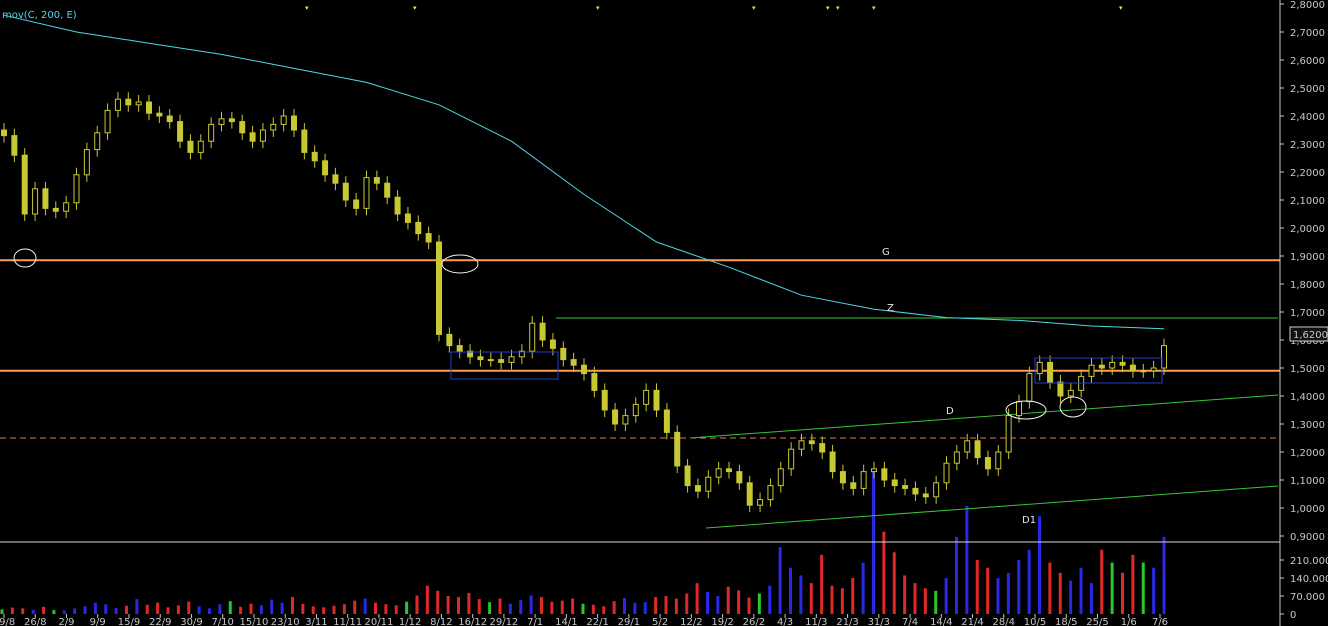 This screenshot has height=626, width=1328. I want to click on date-label: 12/2, so click(691, 621).